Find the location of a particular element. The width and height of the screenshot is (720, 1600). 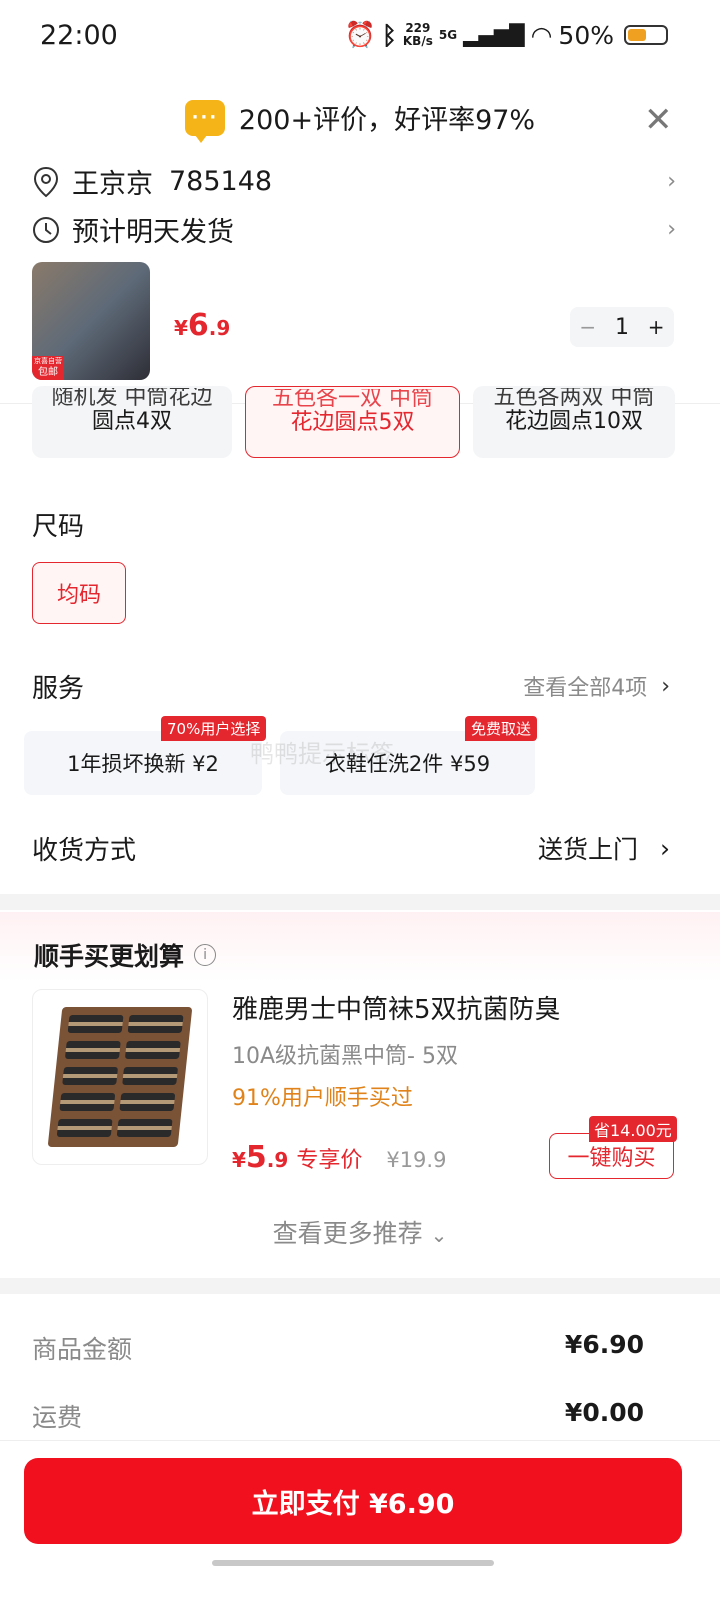

battery-percent: 50% is located at coordinates (586, 35).